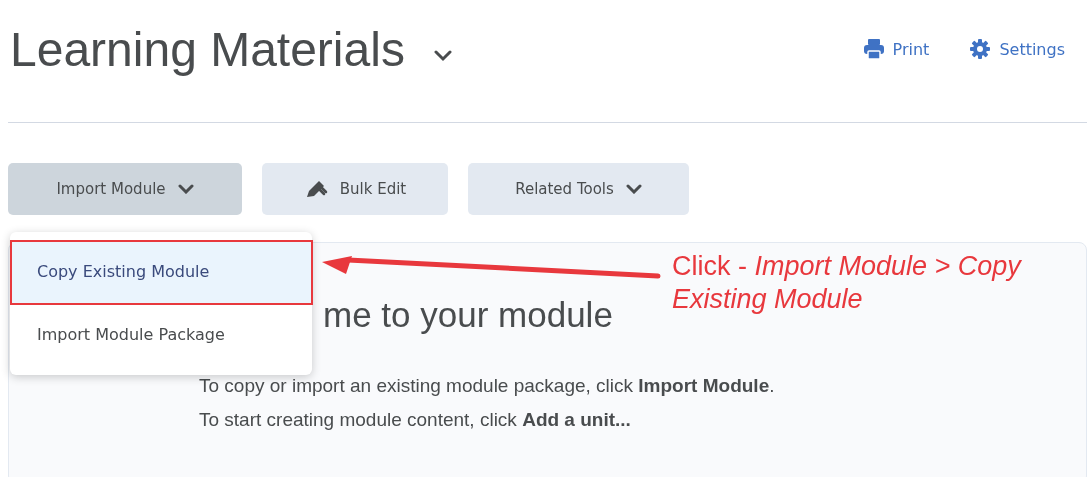 Image resolution: width=1091 pixels, height=477 pixels. I want to click on toolbar-button: Related Tools, so click(578, 189).